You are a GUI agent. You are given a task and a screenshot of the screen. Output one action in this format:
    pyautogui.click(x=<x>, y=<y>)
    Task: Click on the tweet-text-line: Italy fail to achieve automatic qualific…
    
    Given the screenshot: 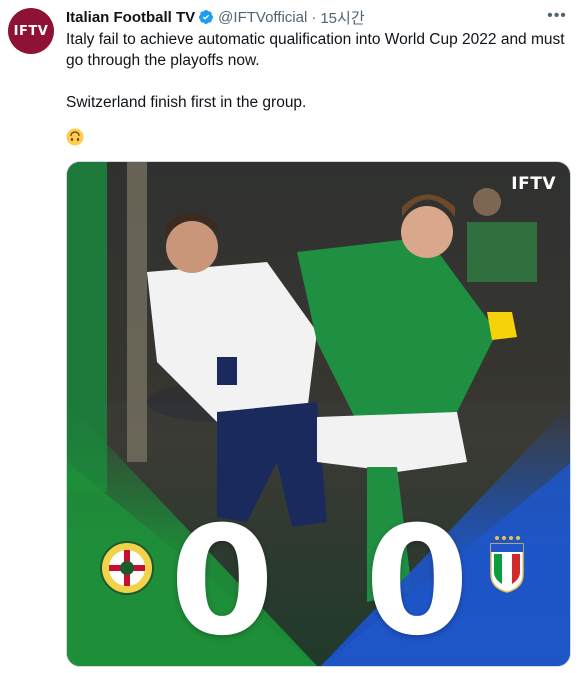 What is the action you would take?
    pyautogui.click(x=315, y=50)
    